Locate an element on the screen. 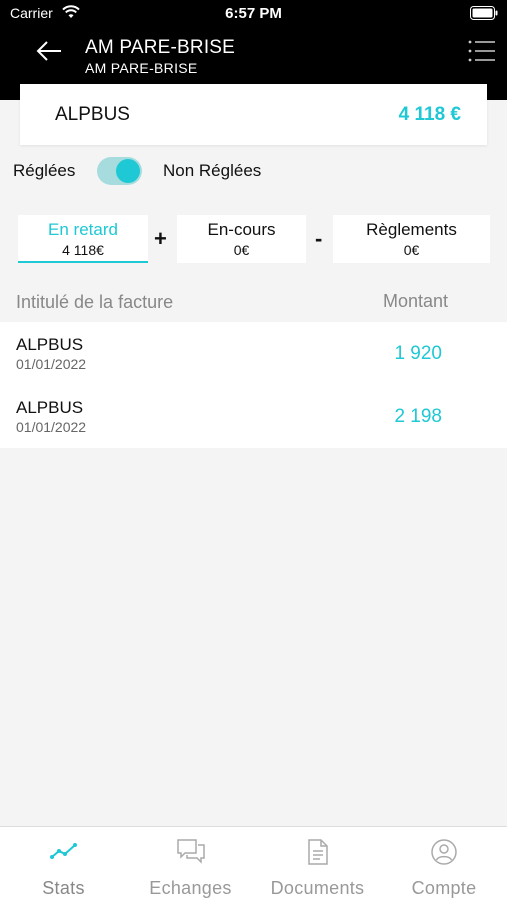  chart-line-icon is located at coordinates (64, 853).